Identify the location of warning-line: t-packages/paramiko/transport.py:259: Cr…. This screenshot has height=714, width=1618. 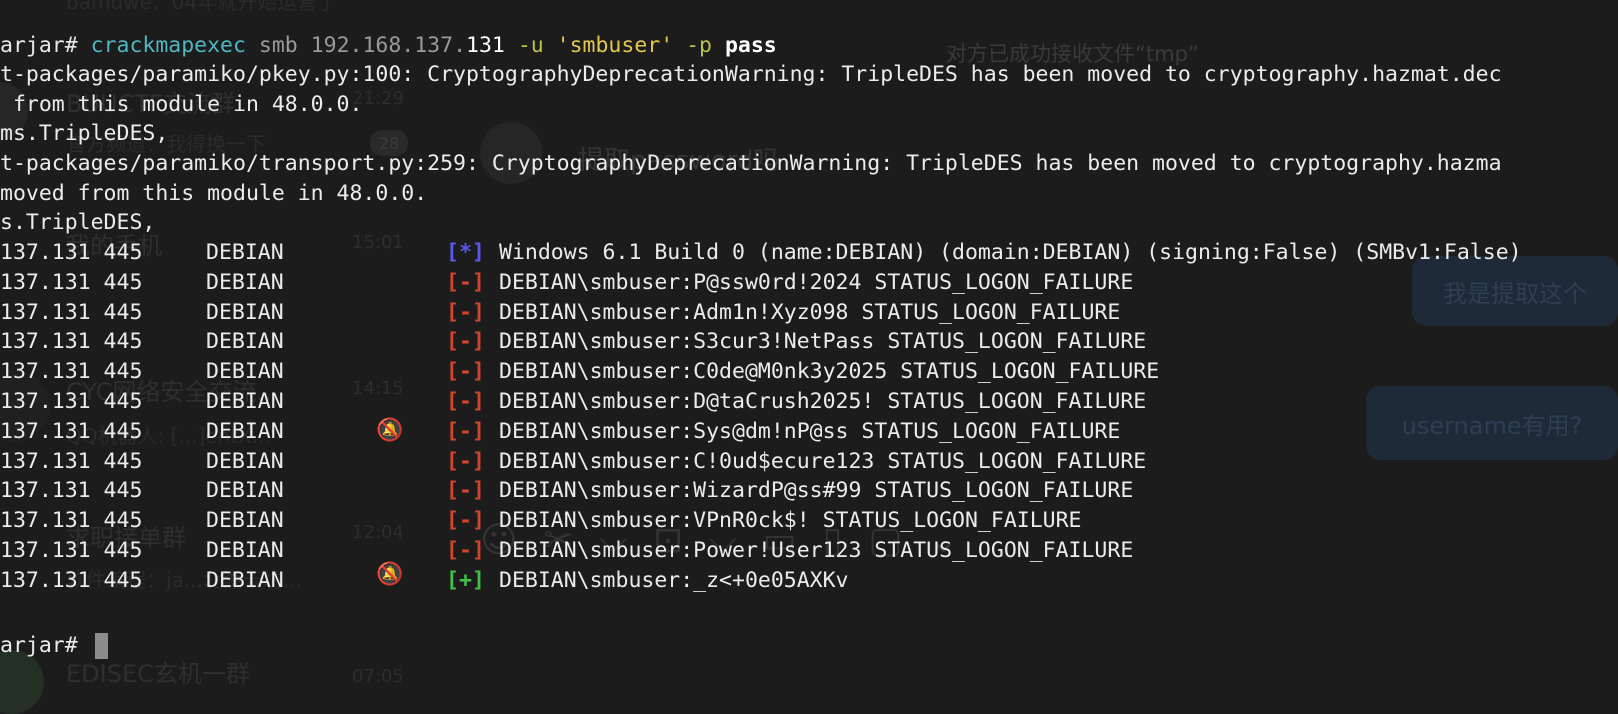
(751, 163).